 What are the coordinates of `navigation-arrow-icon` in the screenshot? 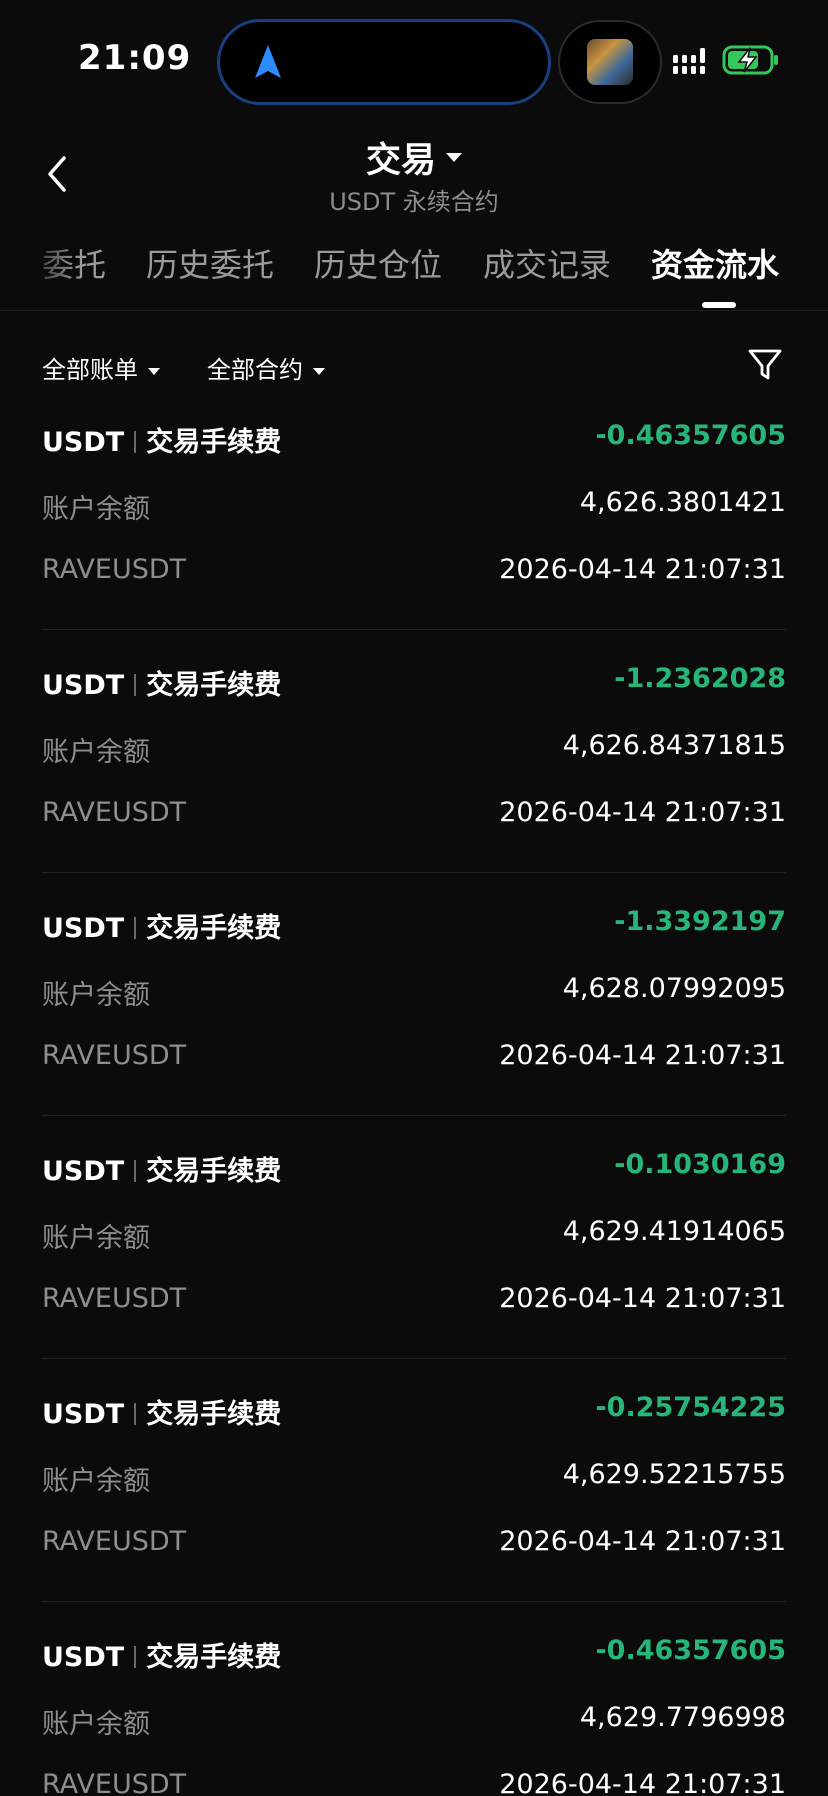 It's located at (268, 61).